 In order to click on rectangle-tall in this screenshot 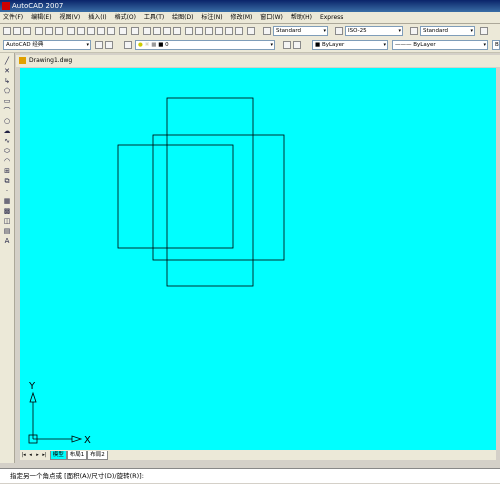, I will do `click(210, 192)`.